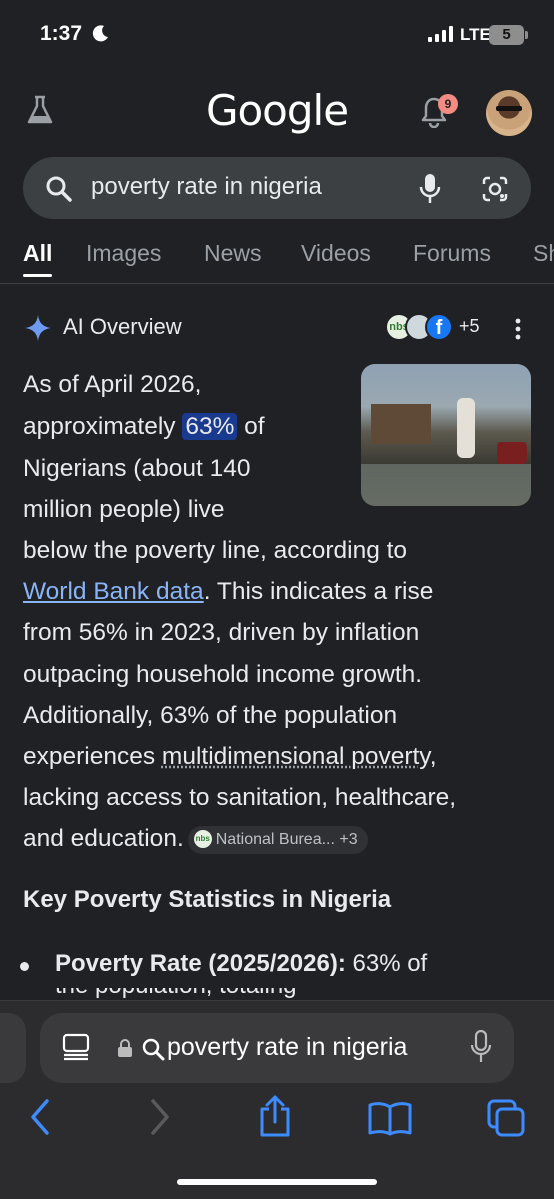  Describe the element at coordinates (296, 756) in the screenshot. I see `multidimensional-poverty-term: multidimensional poverty` at that location.